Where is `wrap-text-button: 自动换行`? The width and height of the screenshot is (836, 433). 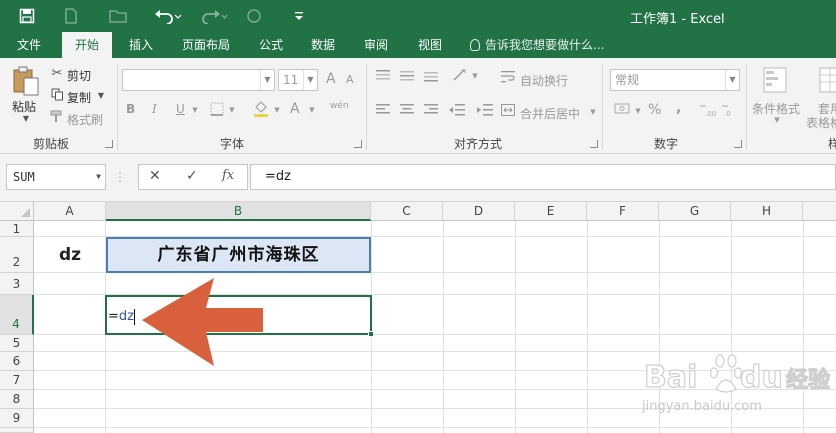
wrap-text-button: 自动换行 is located at coordinates (544, 80).